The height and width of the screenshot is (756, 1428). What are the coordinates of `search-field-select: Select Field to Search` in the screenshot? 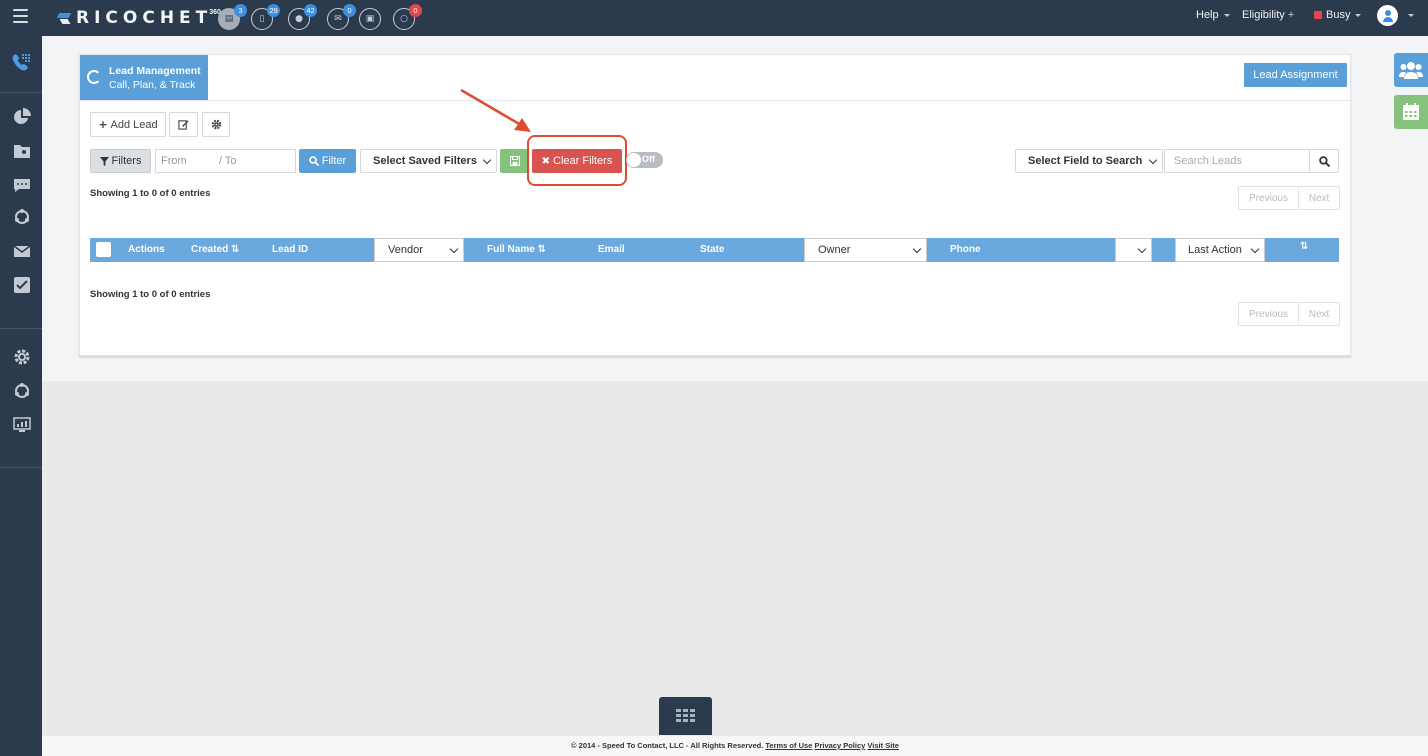 It's located at (1089, 161).